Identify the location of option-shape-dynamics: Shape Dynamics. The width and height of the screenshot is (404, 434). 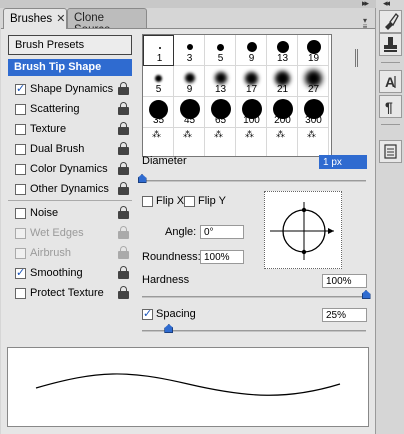
(70, 89).